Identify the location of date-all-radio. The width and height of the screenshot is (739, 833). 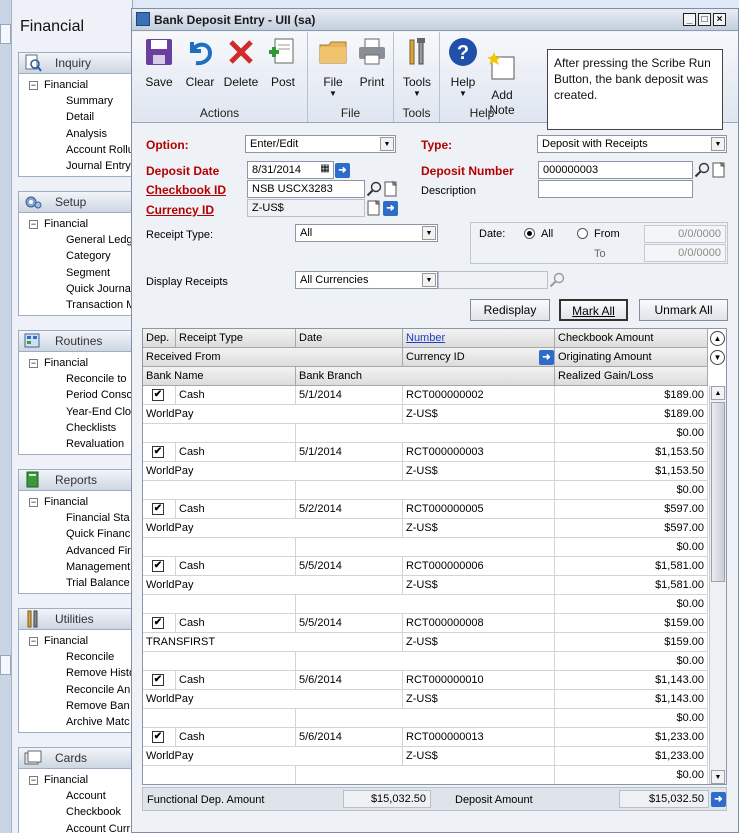
(529, 233).